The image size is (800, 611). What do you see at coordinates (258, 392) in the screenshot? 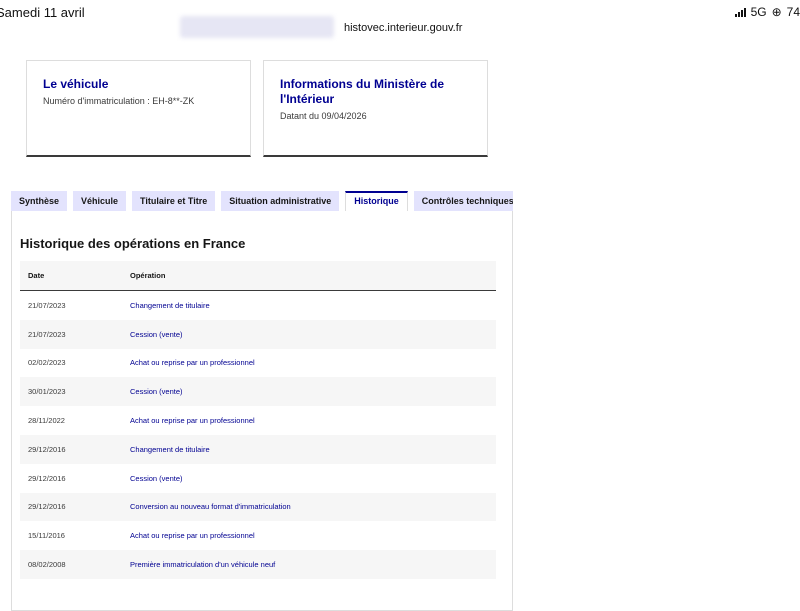
I see `table-row: 30/01/2023 Cession (vente)` at bounding box center [258, 392].